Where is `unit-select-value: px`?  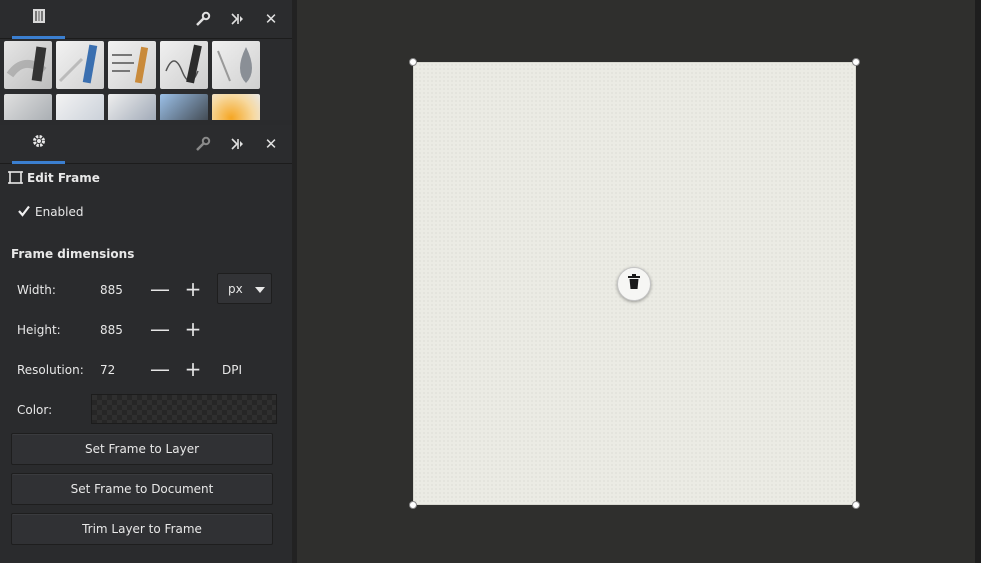
unit-select-value: px is located at coordinates (235, 288).